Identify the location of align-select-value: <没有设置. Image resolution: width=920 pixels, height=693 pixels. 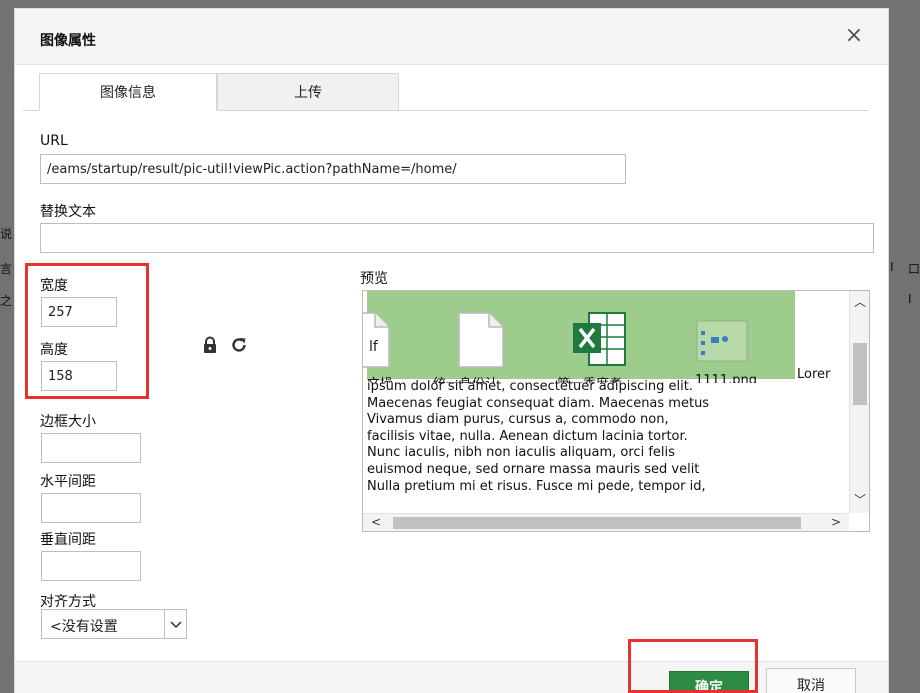
(84, 627).